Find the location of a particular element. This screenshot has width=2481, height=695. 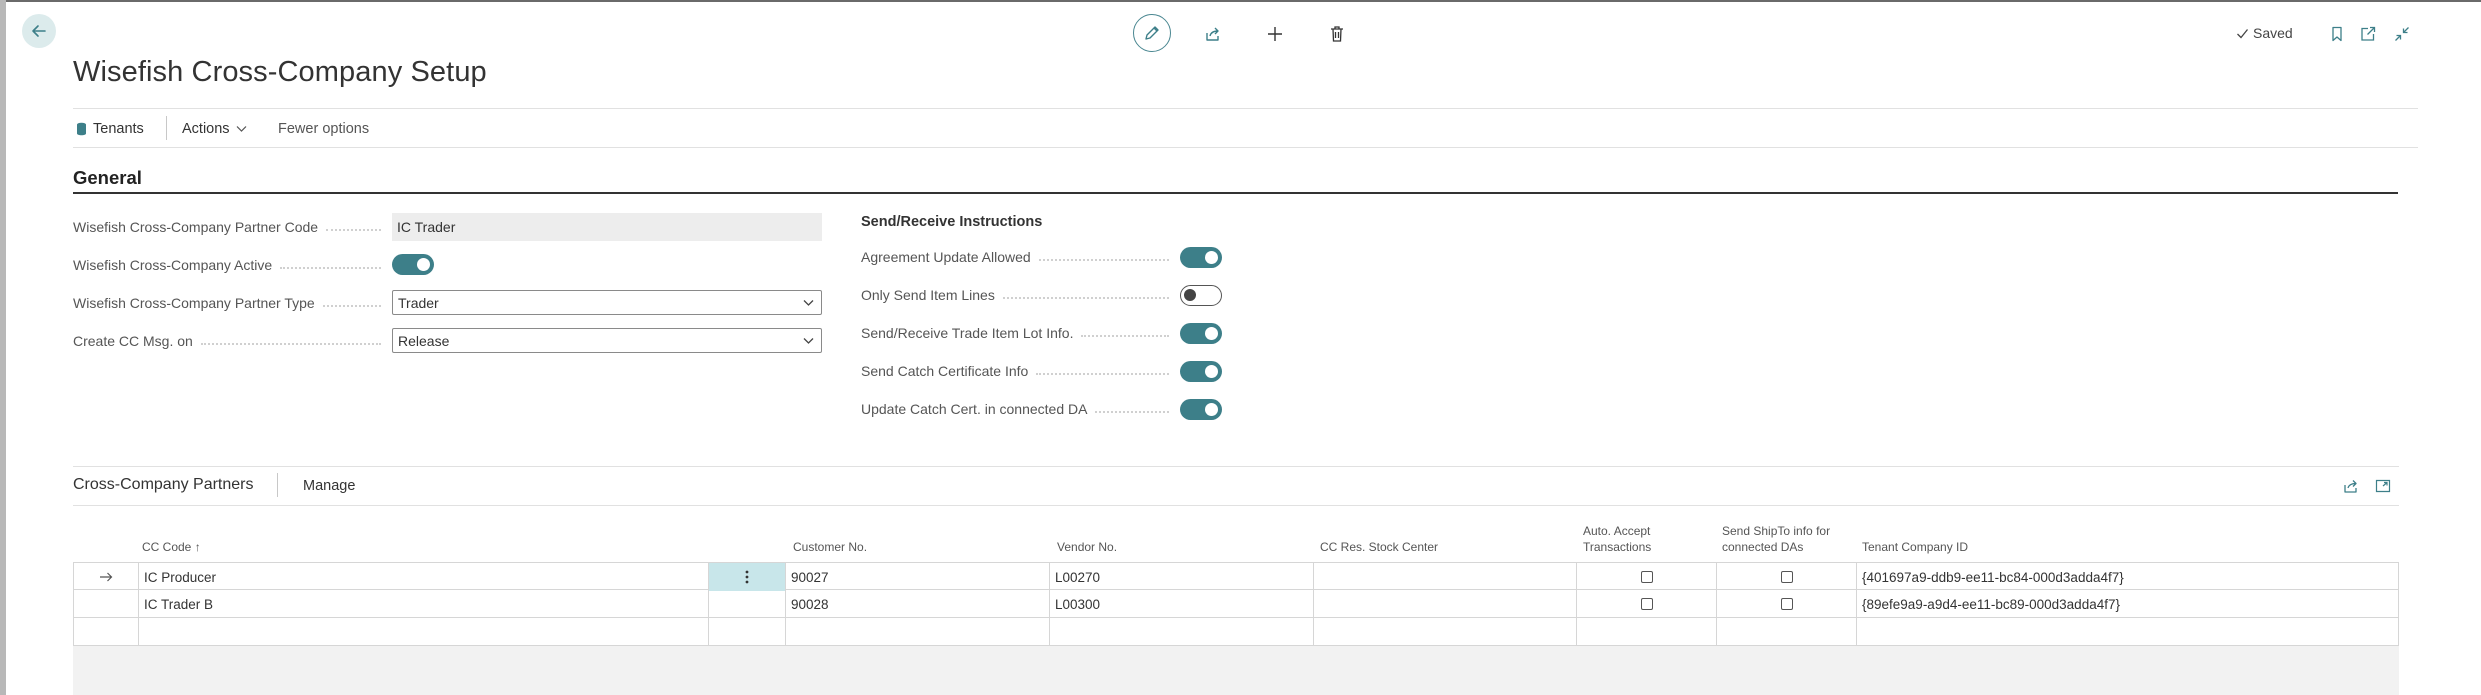

partners-share-button is located at coordinates (2351, 486).